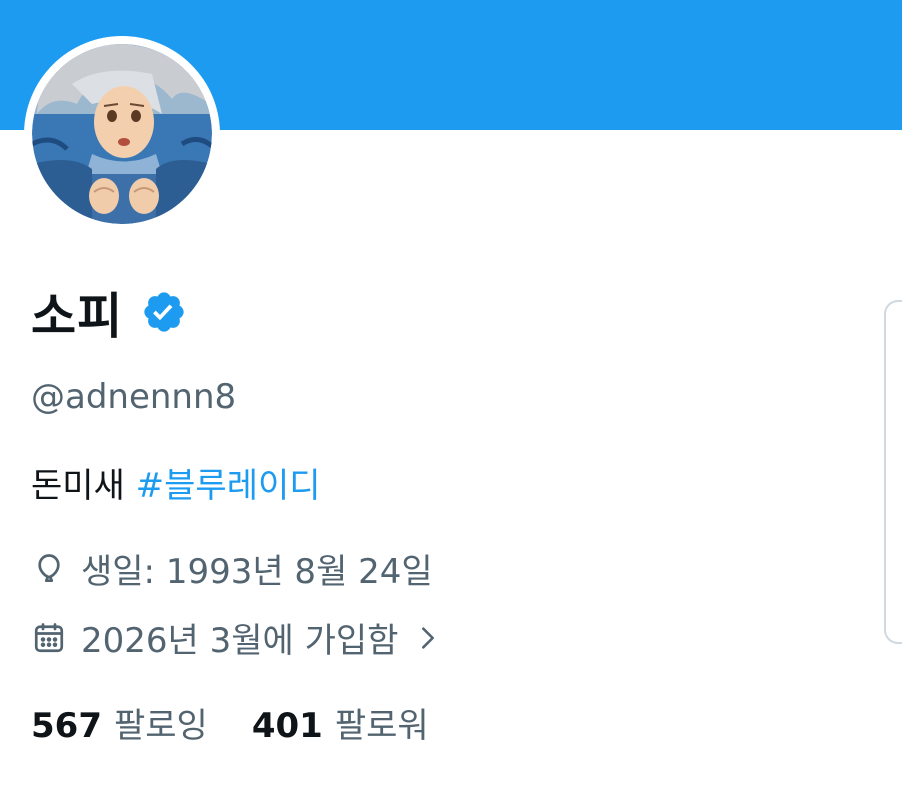  Describe the element at coordinates (287, 726) in the screenshot. I see `followers-count: 401` at that location.